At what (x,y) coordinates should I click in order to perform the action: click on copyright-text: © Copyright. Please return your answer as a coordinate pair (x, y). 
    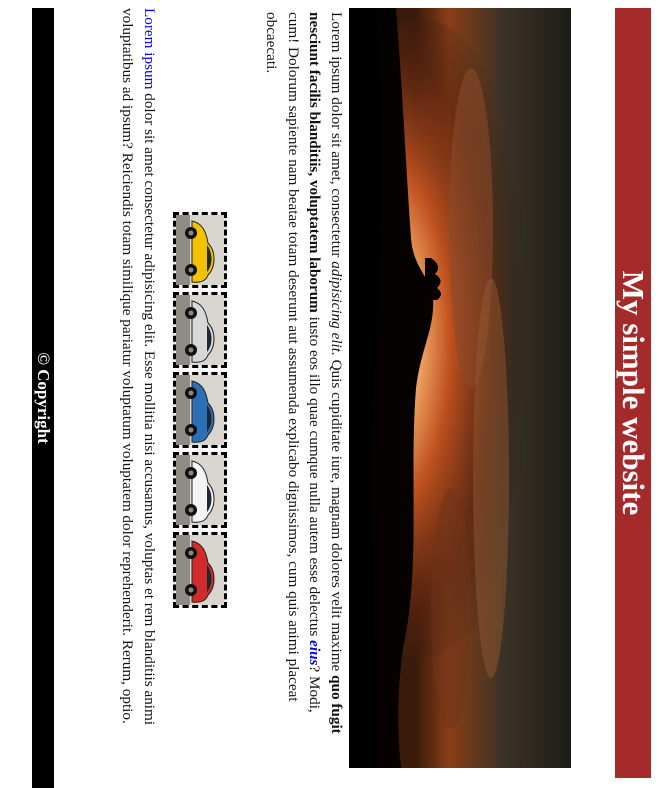
    Looking at the image, I should click on (43, 398).